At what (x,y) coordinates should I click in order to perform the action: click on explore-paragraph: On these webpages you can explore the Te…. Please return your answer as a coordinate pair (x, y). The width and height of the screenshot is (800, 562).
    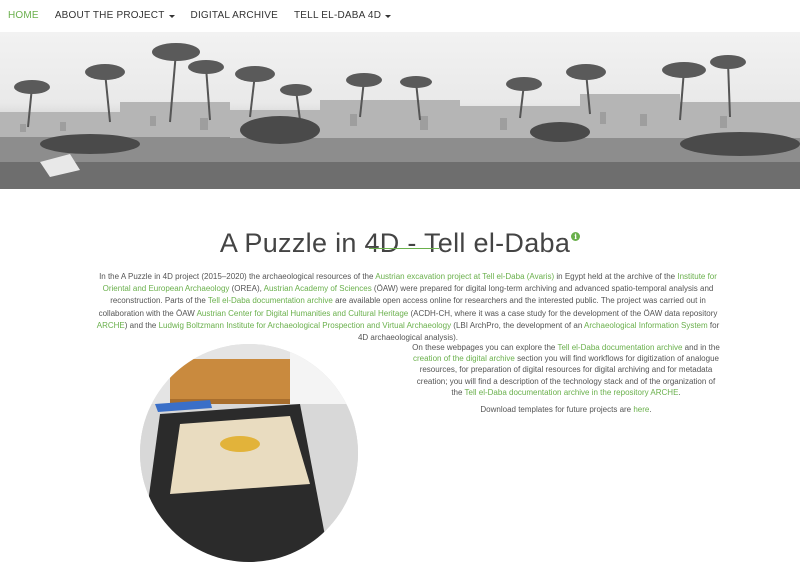
    Looking at the image, I should click on (566, 370).